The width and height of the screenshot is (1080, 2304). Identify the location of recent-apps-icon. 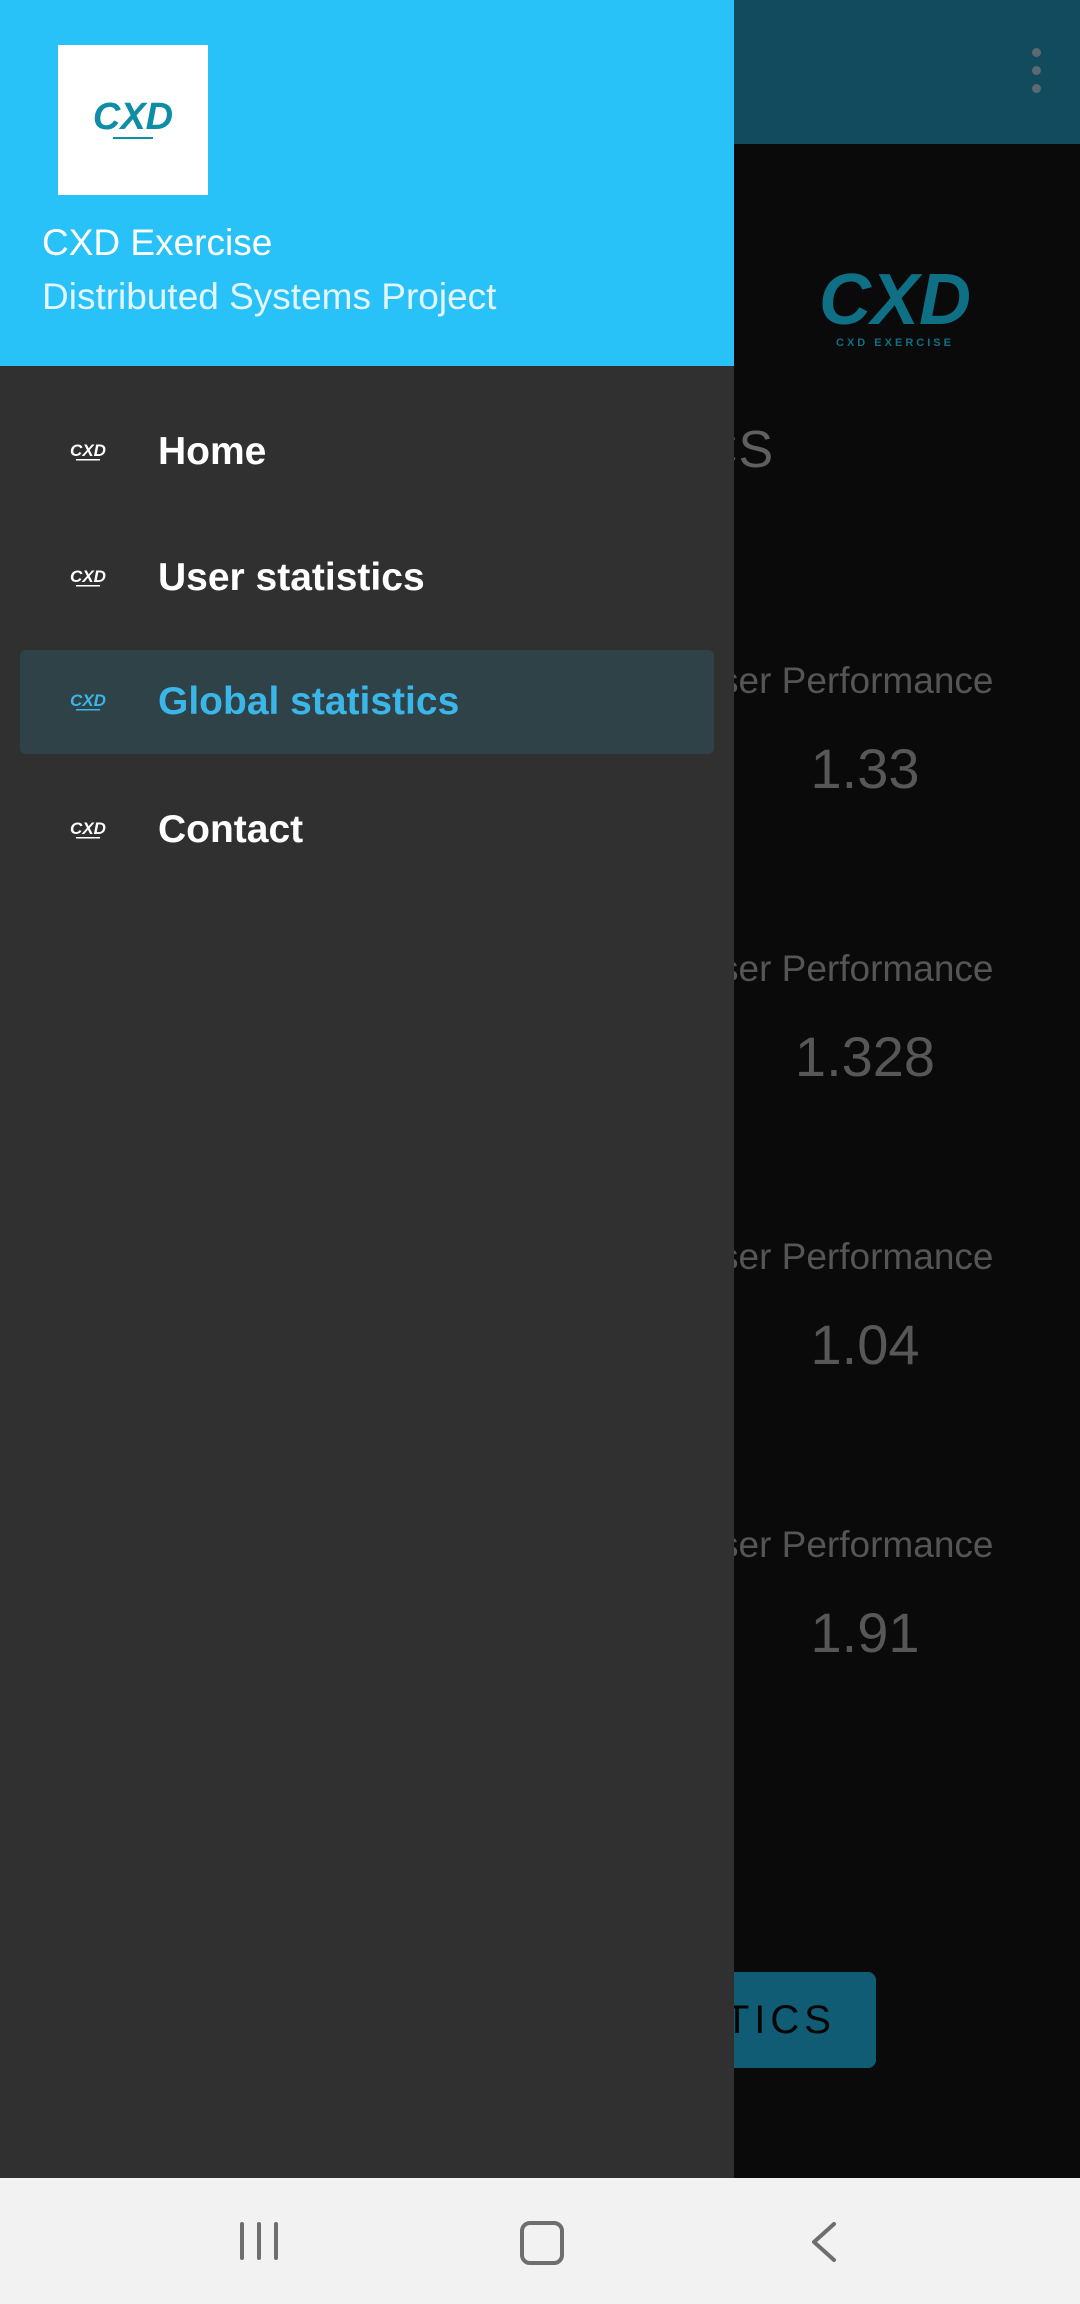
(260, 2241).